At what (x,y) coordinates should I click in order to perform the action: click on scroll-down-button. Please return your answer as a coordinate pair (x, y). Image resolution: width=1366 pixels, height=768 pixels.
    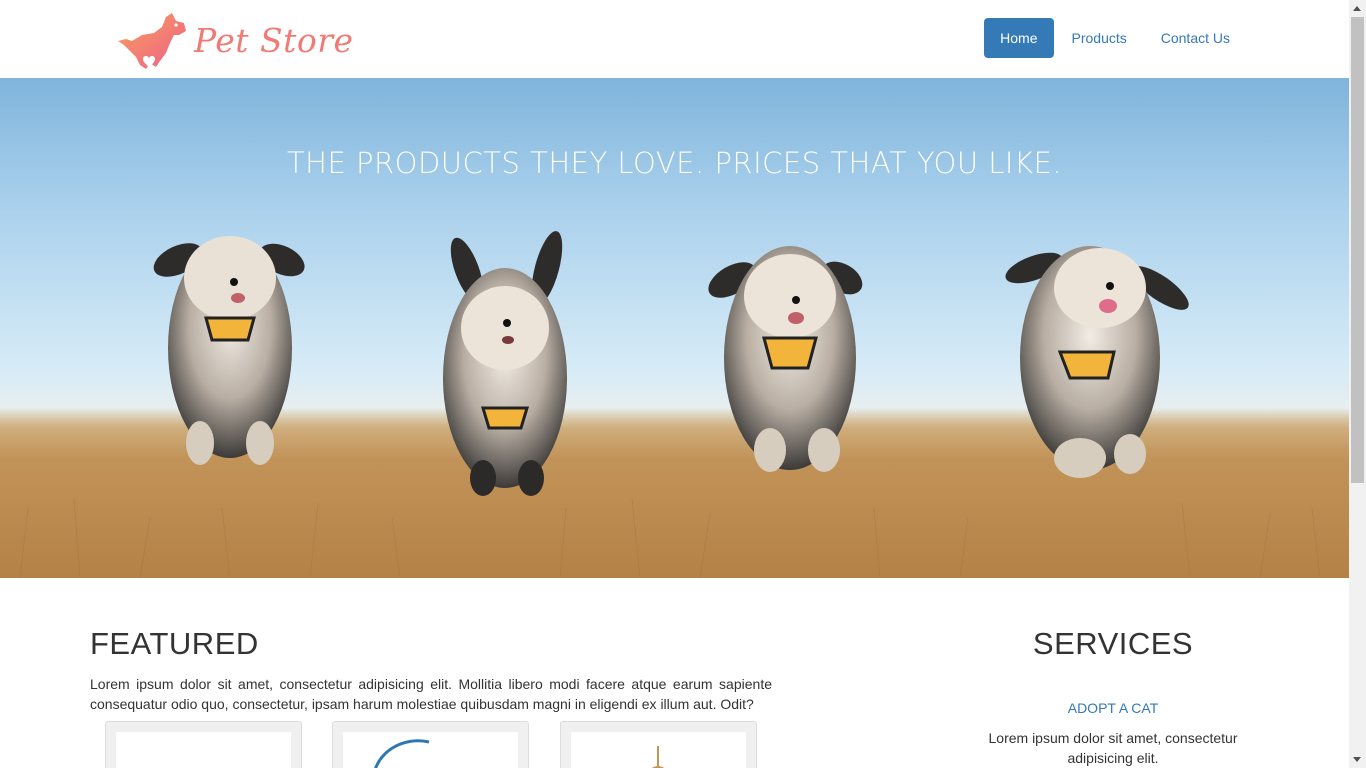
    Looking at the image, I should click on (1357, 759).